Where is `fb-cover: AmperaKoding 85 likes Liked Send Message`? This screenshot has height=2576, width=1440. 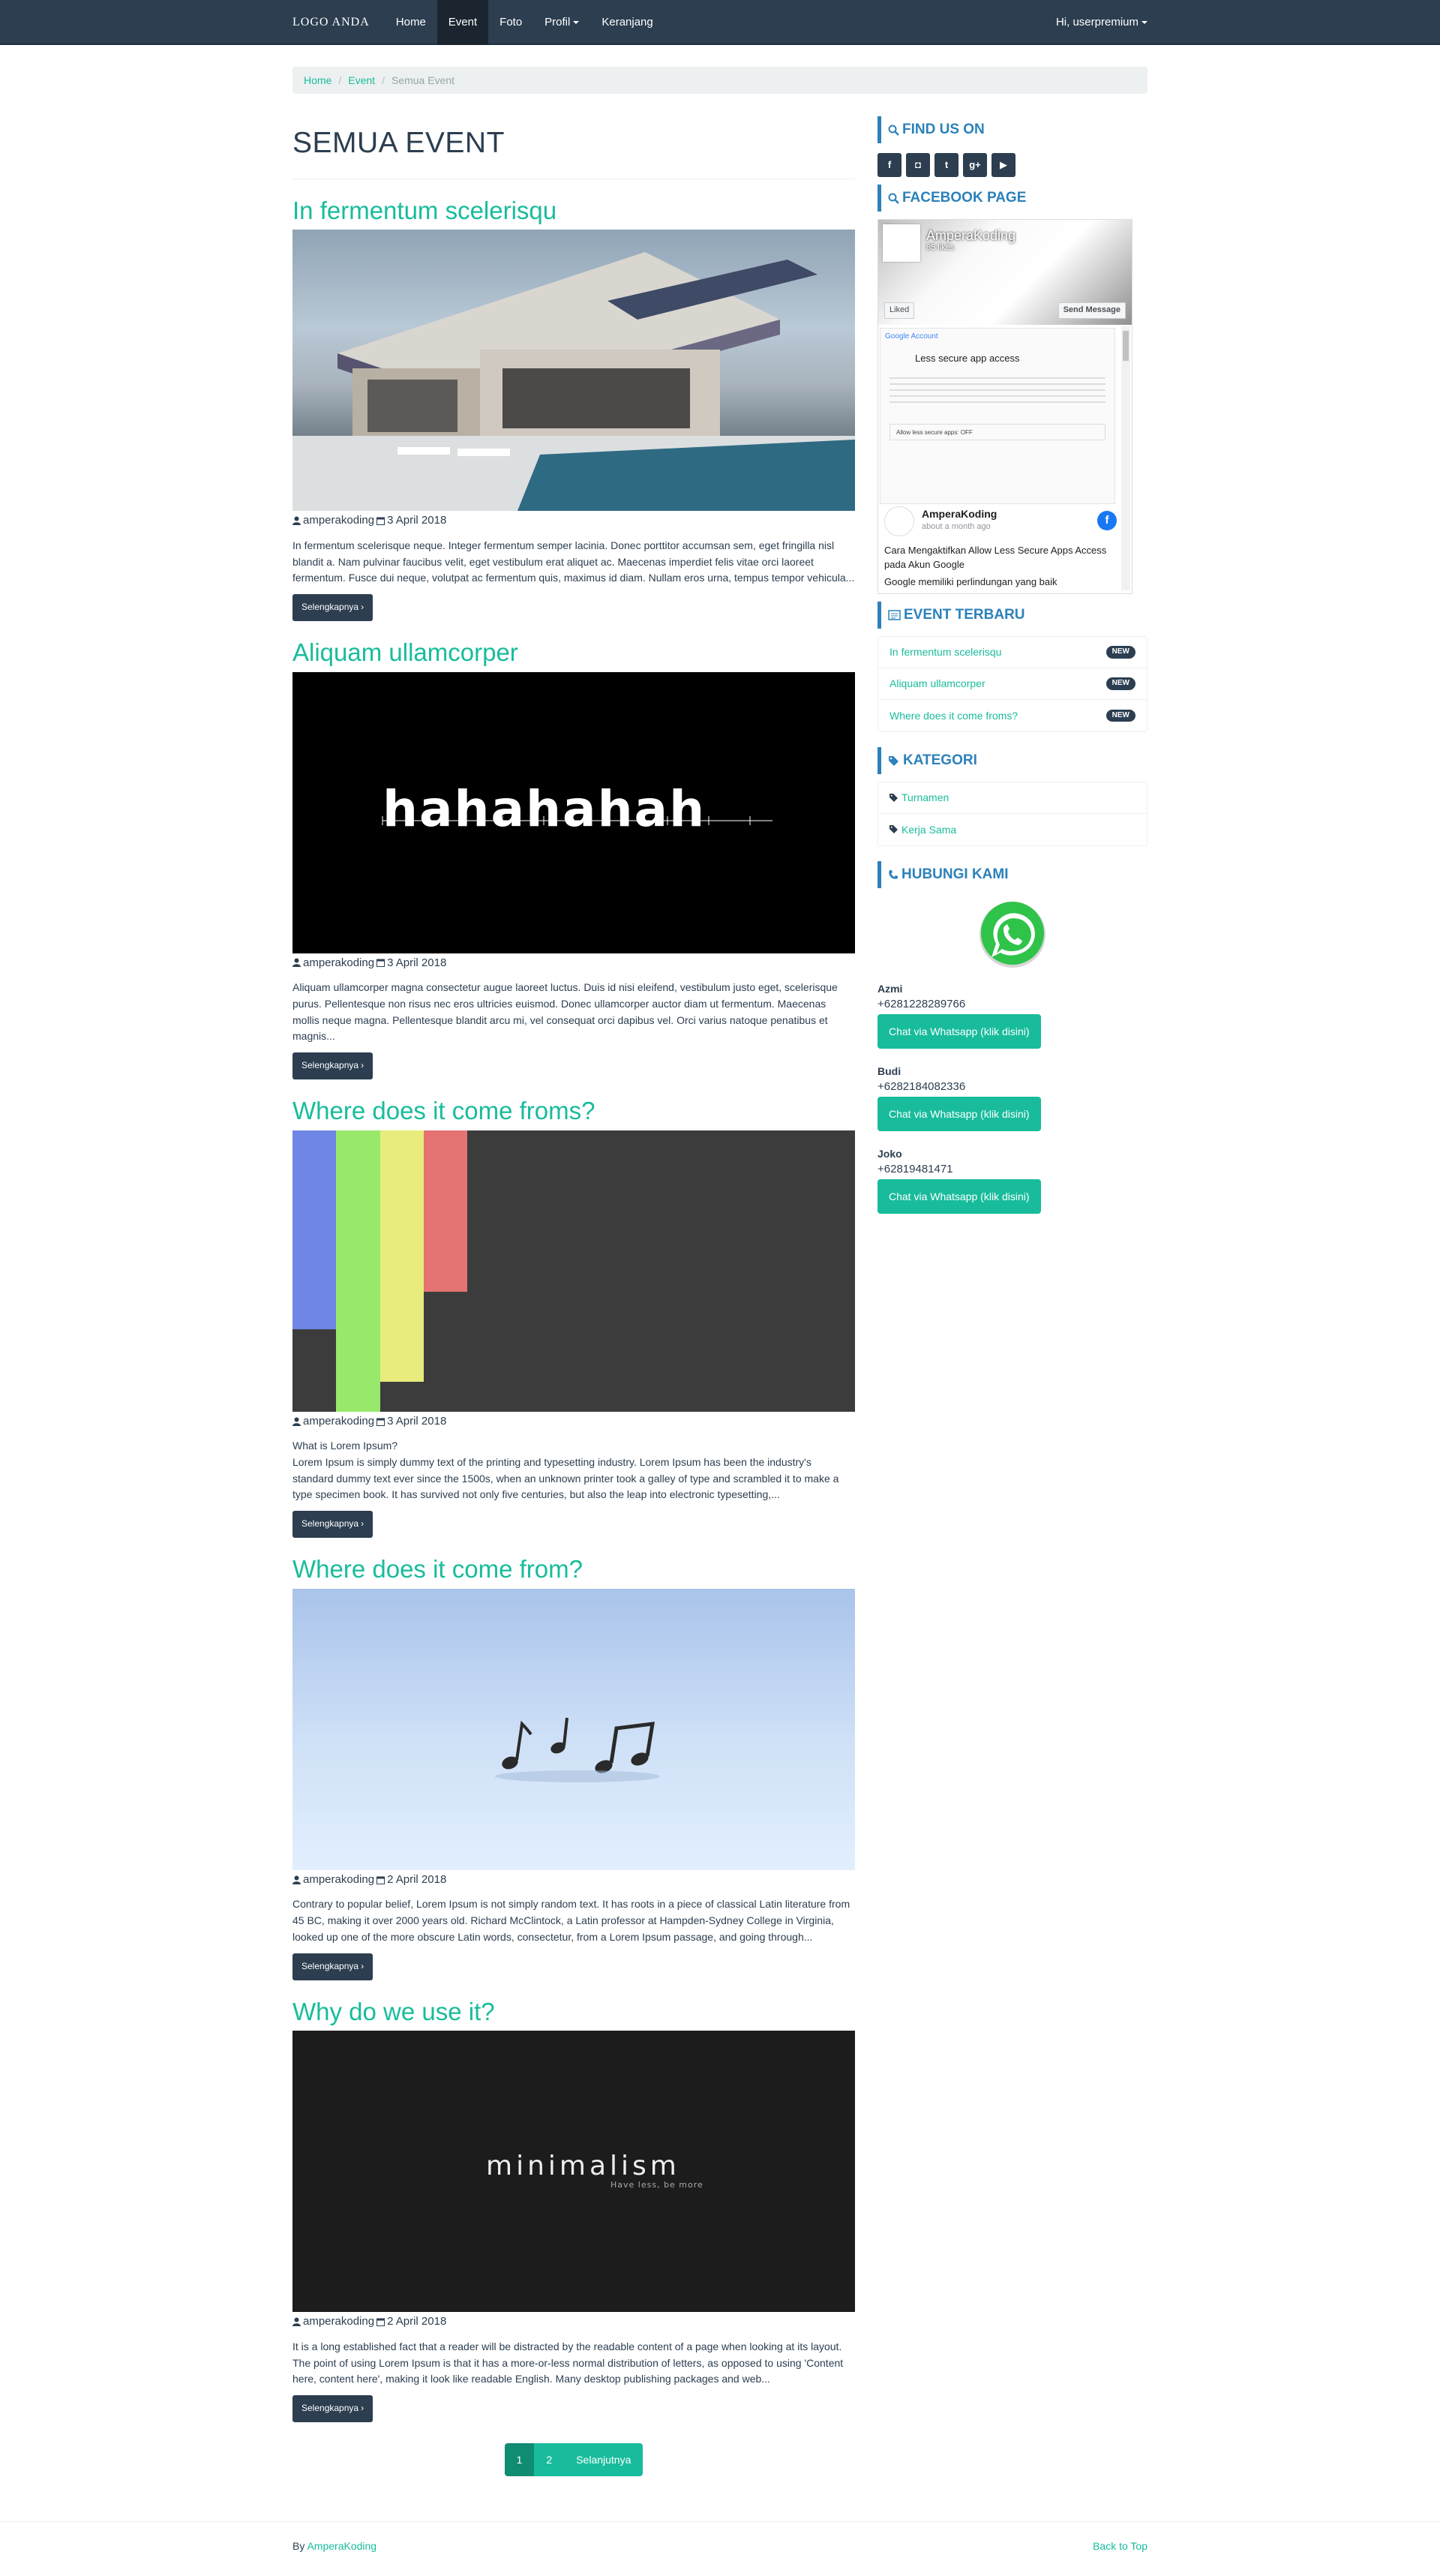 fb-cover: AmperaKoding 85 likes Liked Send Message is located at coordinates (1005, 272).